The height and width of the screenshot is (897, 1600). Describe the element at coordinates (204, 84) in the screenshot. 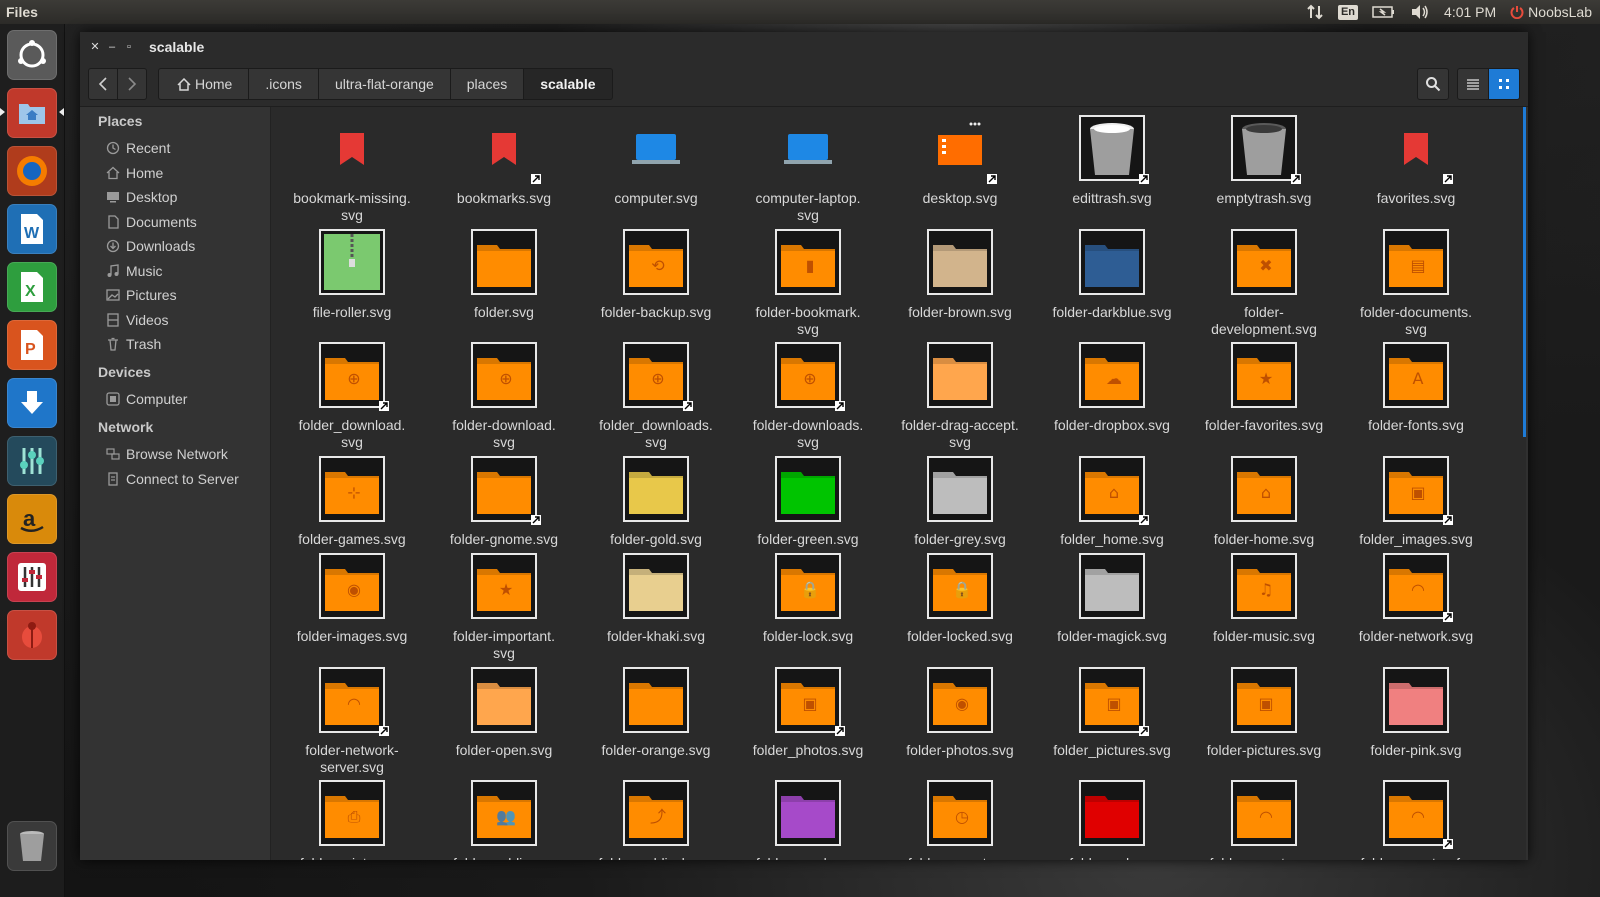

I see `breadcrumb-item: Home` at that location.